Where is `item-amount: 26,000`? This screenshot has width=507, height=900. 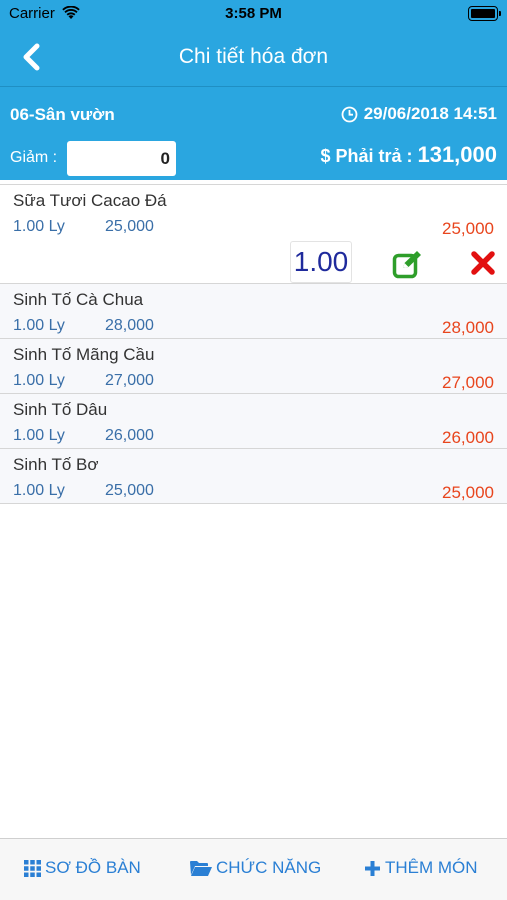
item-amount: 26,000 is located at coordinates (468, 437).